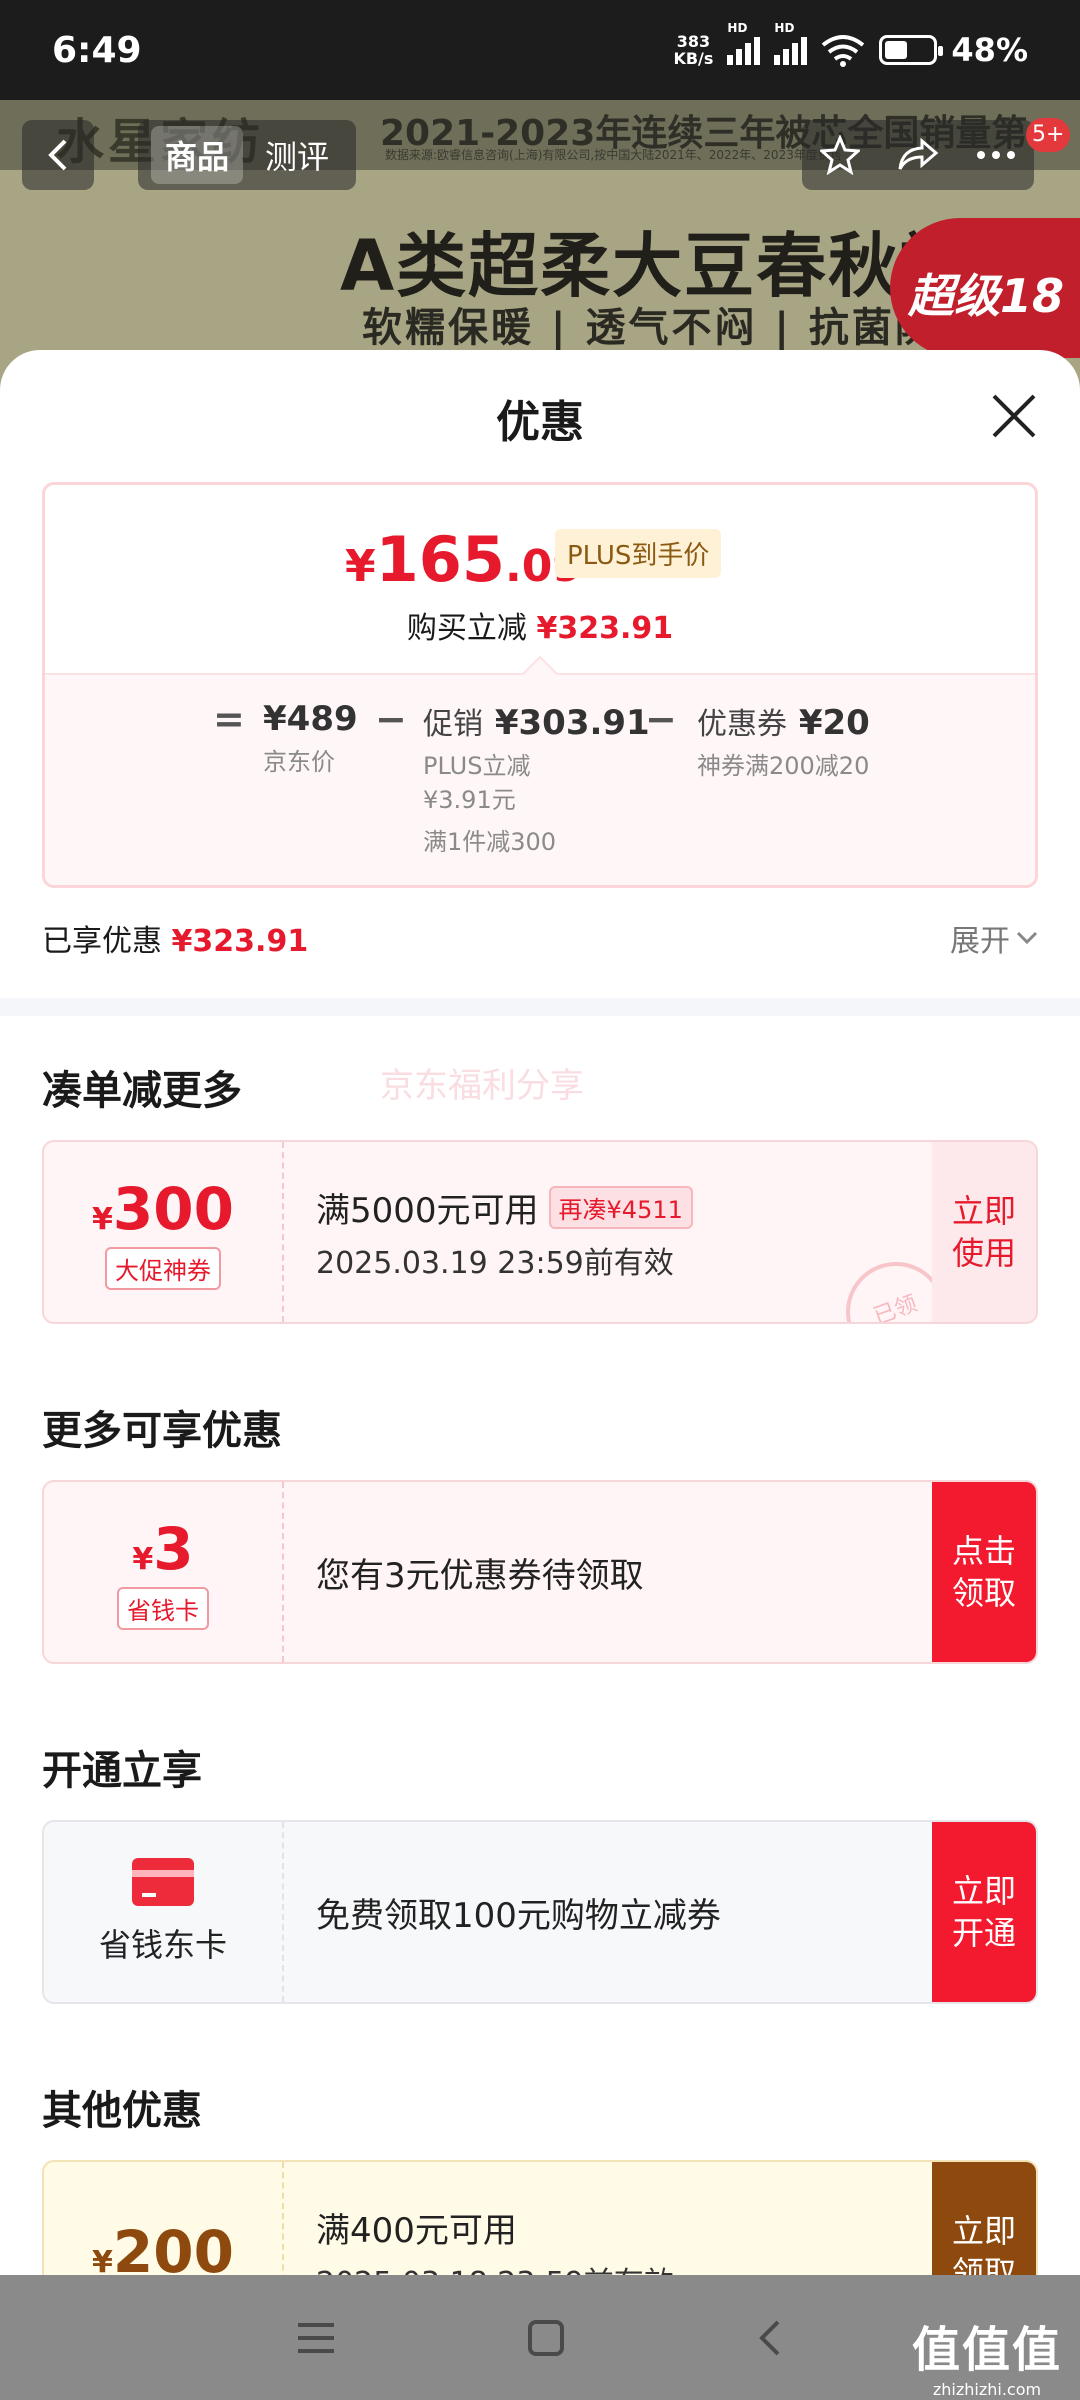 The height and width of the screenshot is (2400, 1080). I want to click on coupon-discount: 优惠券 ¥20 神券满200减20, so click(783, 741).